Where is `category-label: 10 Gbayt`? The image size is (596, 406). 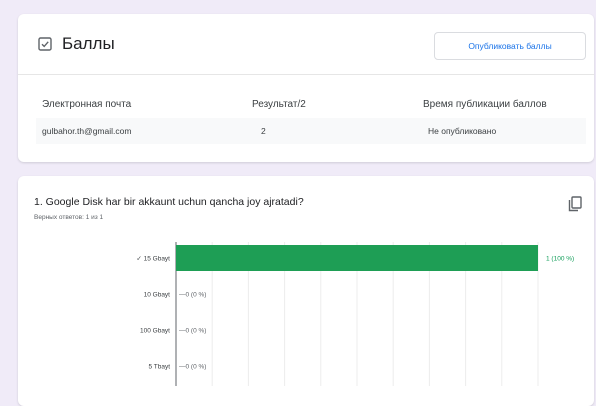
category-label: 10 Gbayt is located at coordinates (157, 295).